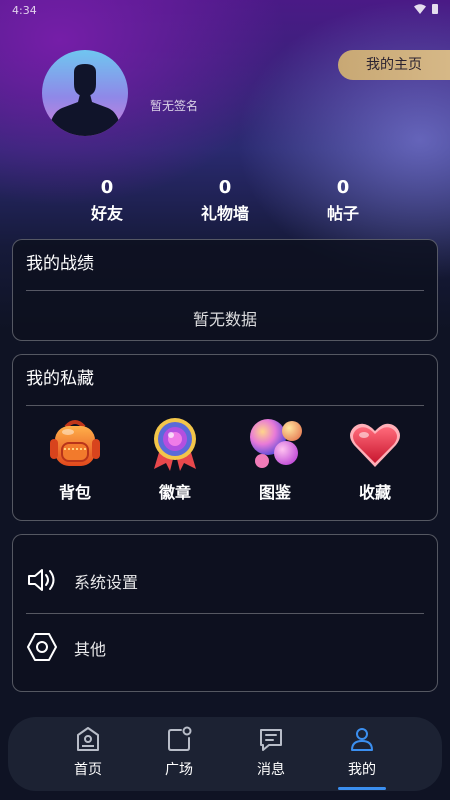 This screenshot has width=450, height=800. What do you see at coordinates (271, 740) in the screenshot?
I see `message-icon` at bounding box center [271, 740].